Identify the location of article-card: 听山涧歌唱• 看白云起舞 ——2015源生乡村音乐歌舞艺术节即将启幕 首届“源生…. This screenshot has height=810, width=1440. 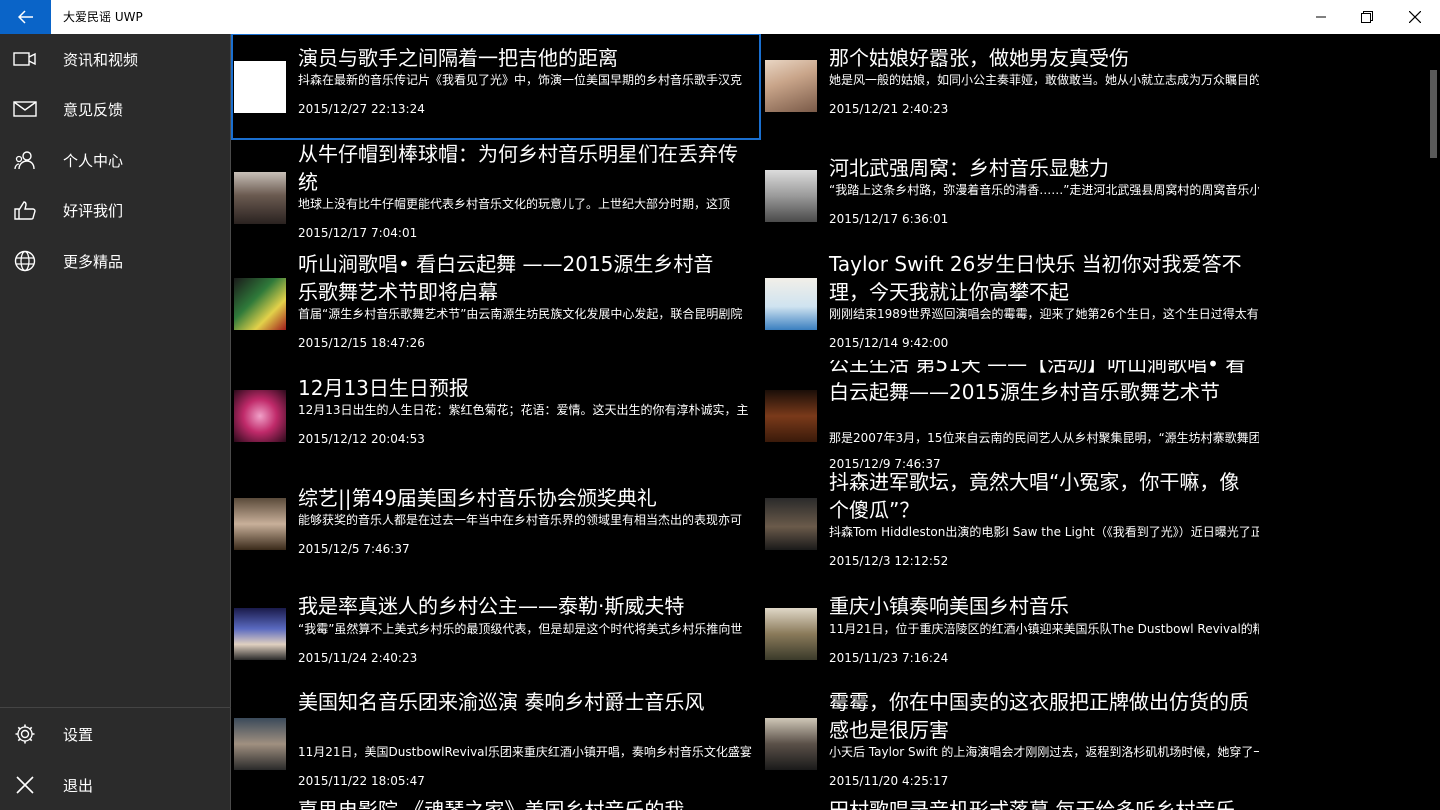
(496, 306).